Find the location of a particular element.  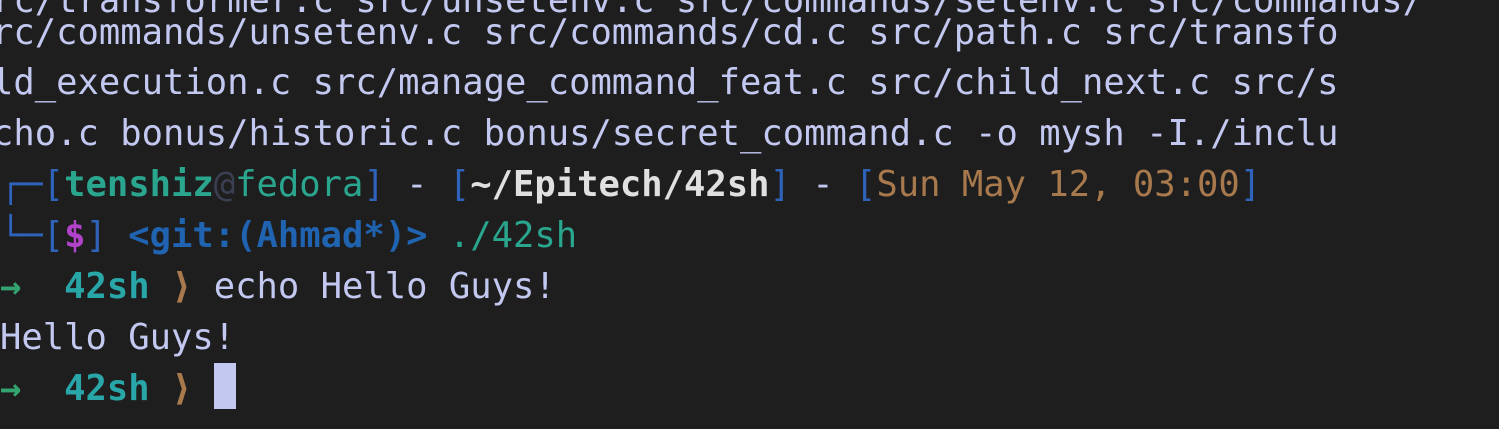

command-output: Hello Guys! is located at coordinates (118, 337).